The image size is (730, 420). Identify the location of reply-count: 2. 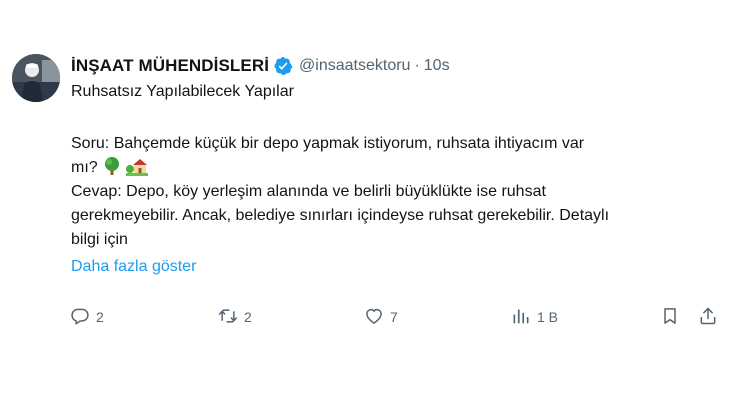
(100, 317).